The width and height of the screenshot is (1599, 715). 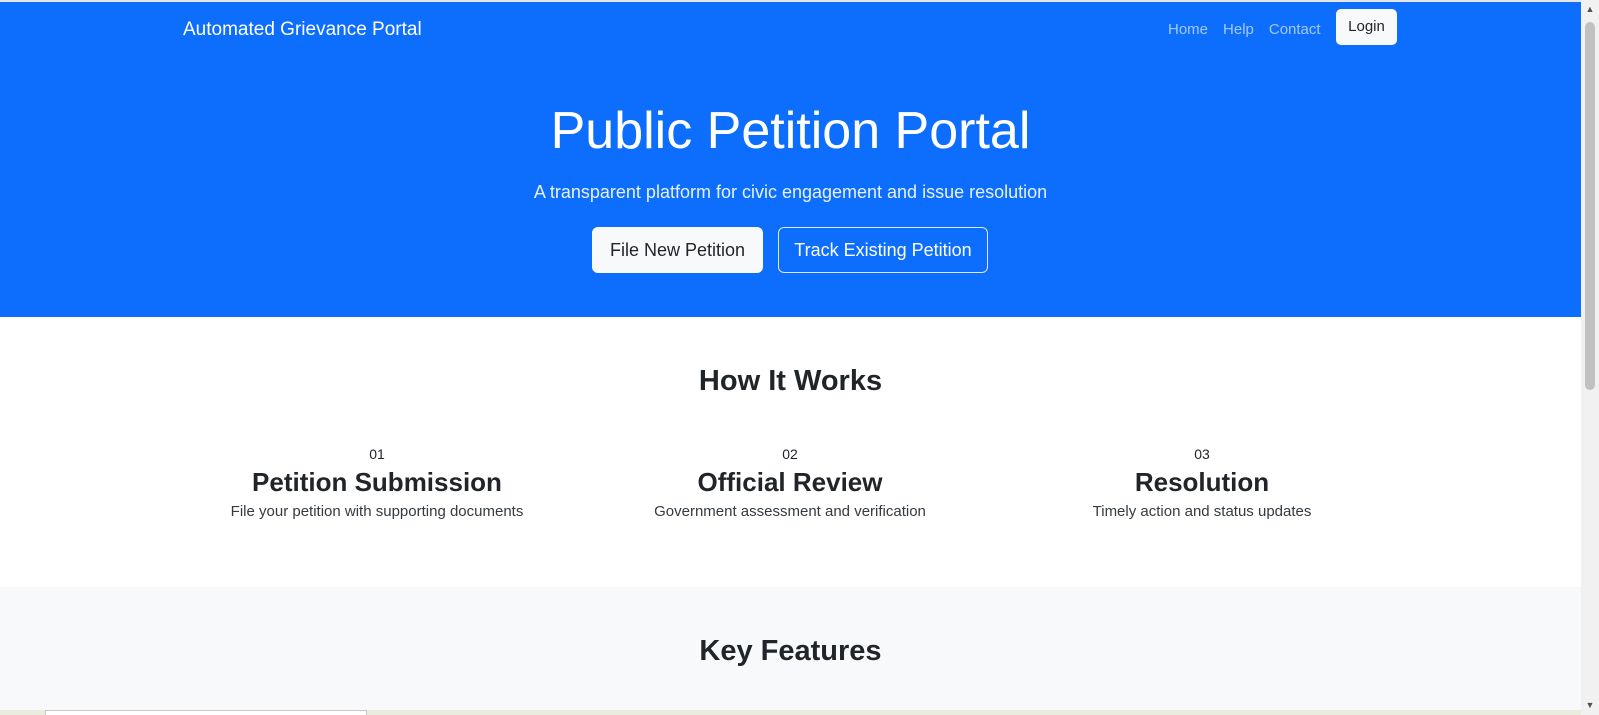 I want to click on key-features-title: Key Features, so click(x=790, y=651).